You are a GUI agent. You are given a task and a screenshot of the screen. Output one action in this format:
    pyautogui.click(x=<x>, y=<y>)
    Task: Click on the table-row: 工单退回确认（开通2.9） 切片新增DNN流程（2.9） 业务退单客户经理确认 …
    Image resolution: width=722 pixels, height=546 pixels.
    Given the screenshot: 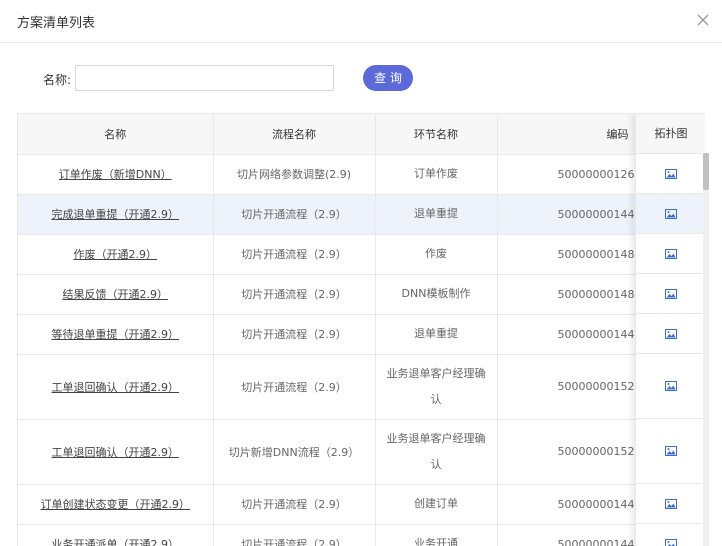 What is the action you would take?
    pyautogui.click(x=361, y=452)
    